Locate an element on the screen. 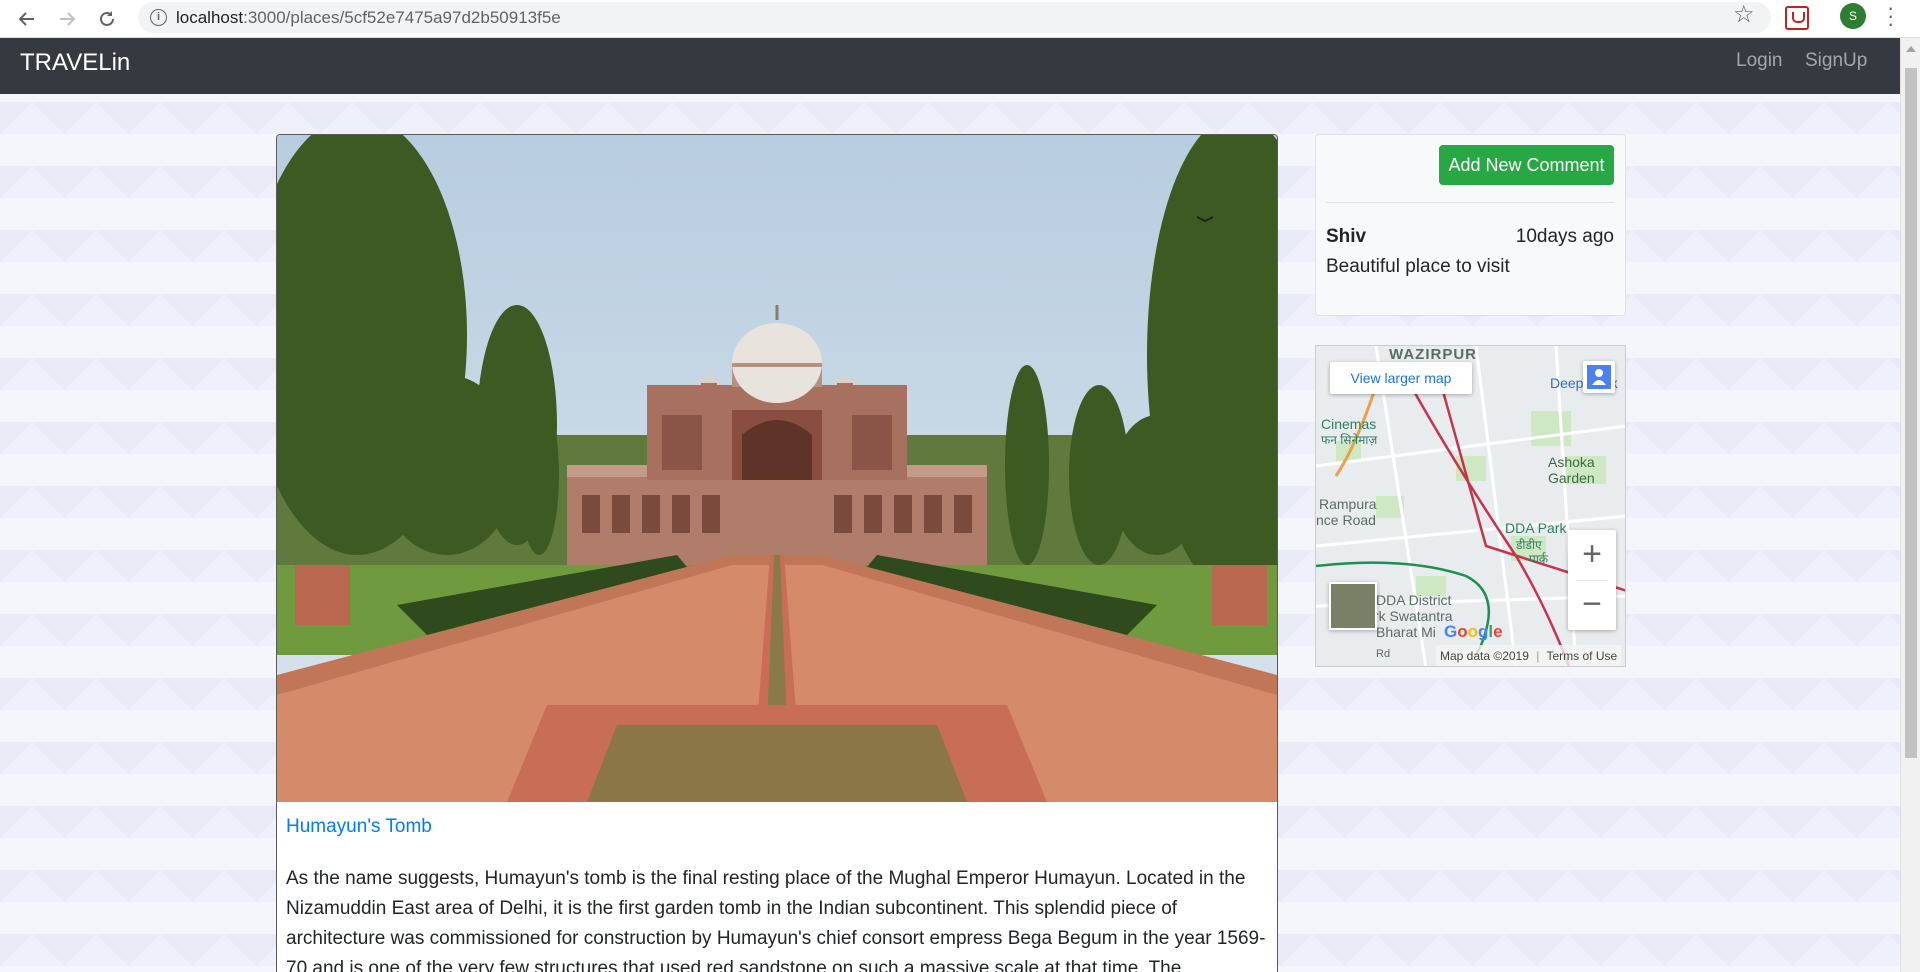 Image resolution: width=1920 pixels, height=972 pixels. brand-logo: TRAVELin is located at coordinates (75, 63).